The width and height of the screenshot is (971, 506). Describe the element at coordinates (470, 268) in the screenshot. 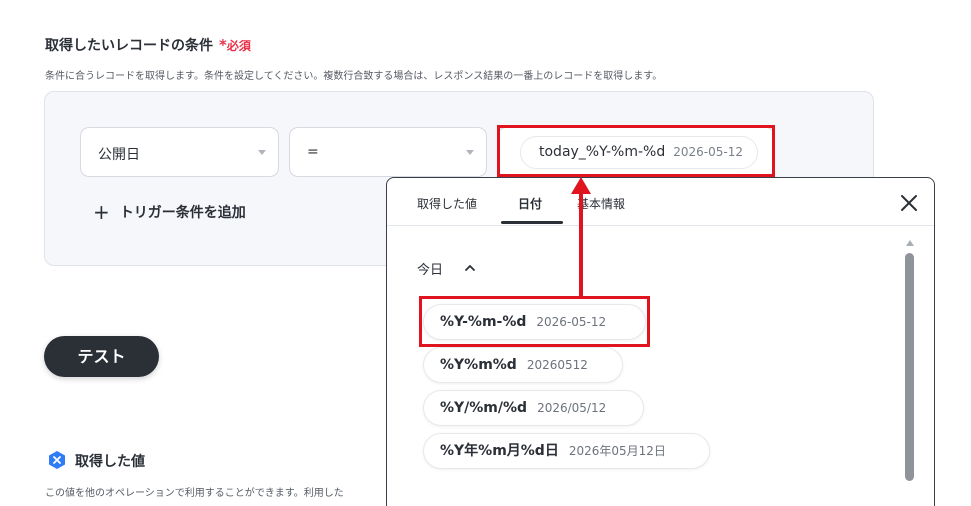

I see `chevron-up-icon` at that location.